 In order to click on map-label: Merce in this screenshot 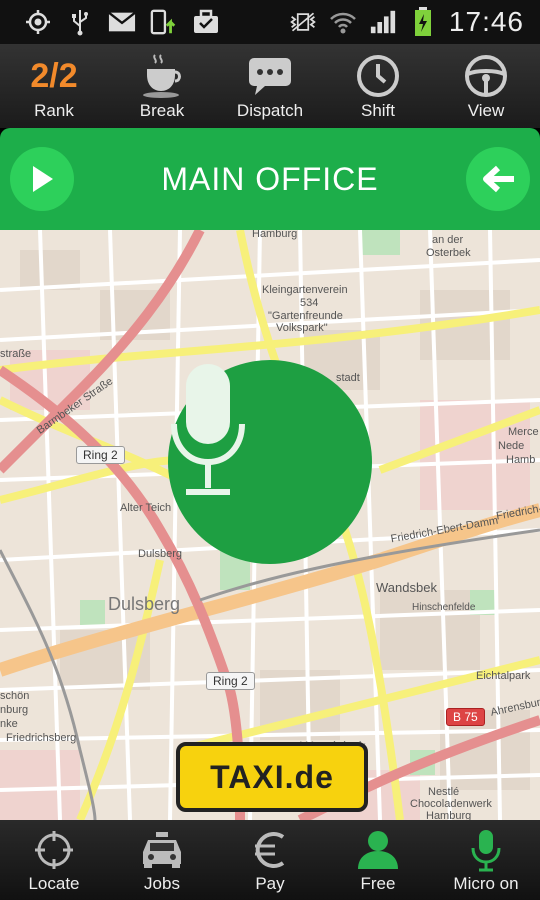, I will do `click(523, 432)`.